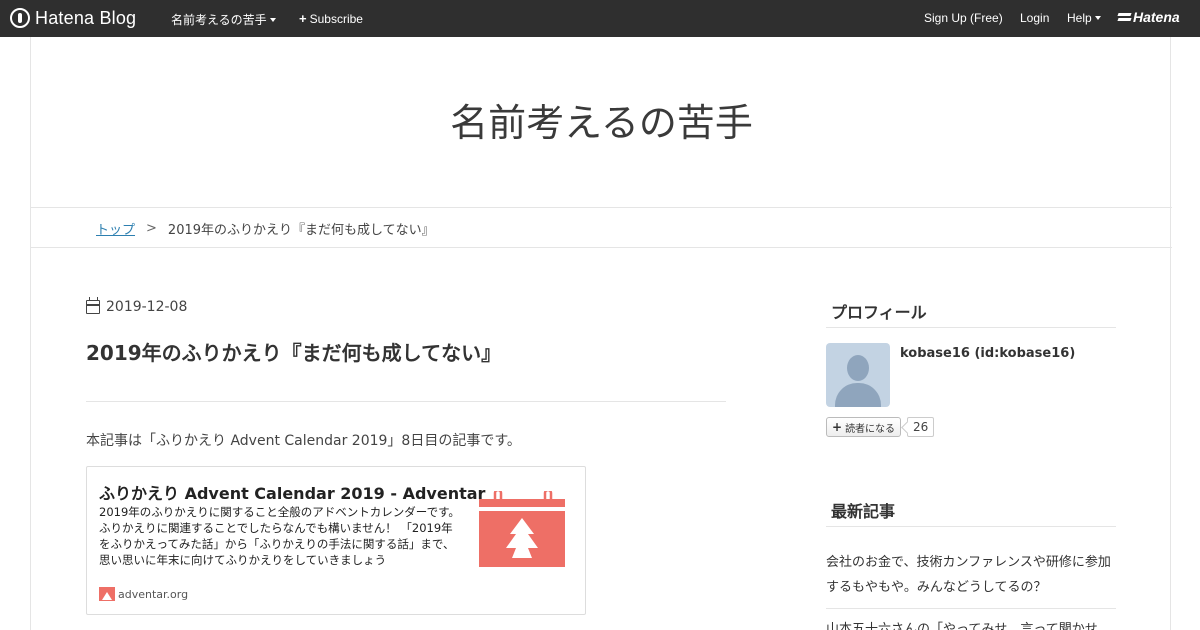 The image size is (1200, 630). I want to click on signup-link: Sign Up (Free), so click(963, 18).